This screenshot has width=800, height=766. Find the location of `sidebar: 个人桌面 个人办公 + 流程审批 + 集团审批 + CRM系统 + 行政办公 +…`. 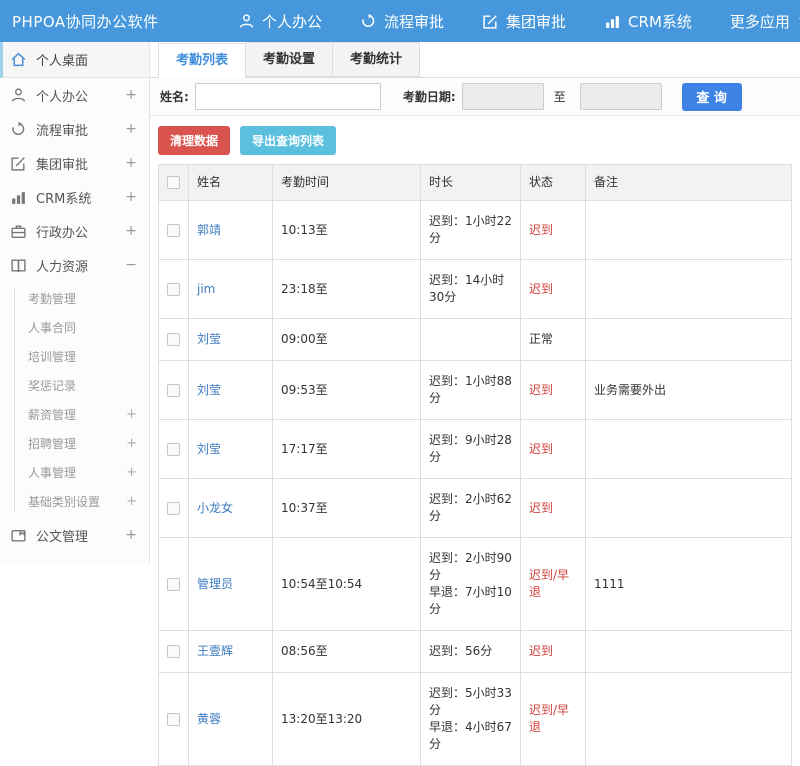

sidebar: 个人桌面 个人办公 + 流程审批 + 集团审批 + CRM系统 + 行政办公 +… is located at coordinates (75, 302).